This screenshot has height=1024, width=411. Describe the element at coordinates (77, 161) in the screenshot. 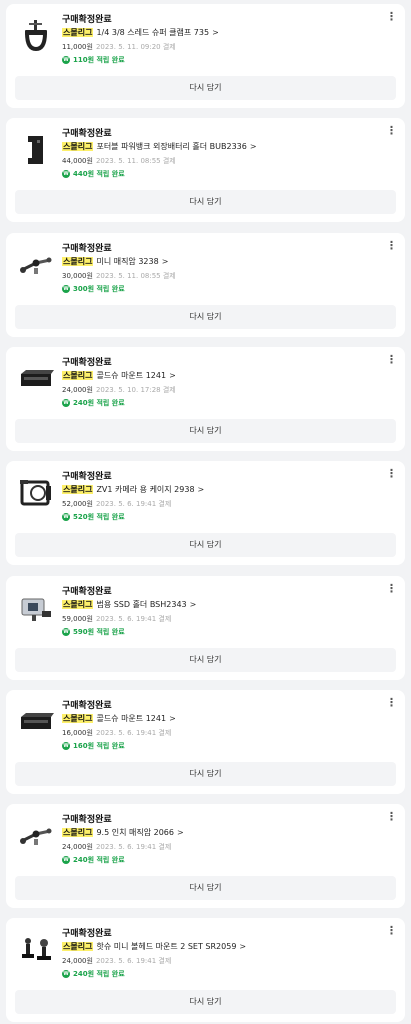

I see `product-price: 44,000원` at that location.